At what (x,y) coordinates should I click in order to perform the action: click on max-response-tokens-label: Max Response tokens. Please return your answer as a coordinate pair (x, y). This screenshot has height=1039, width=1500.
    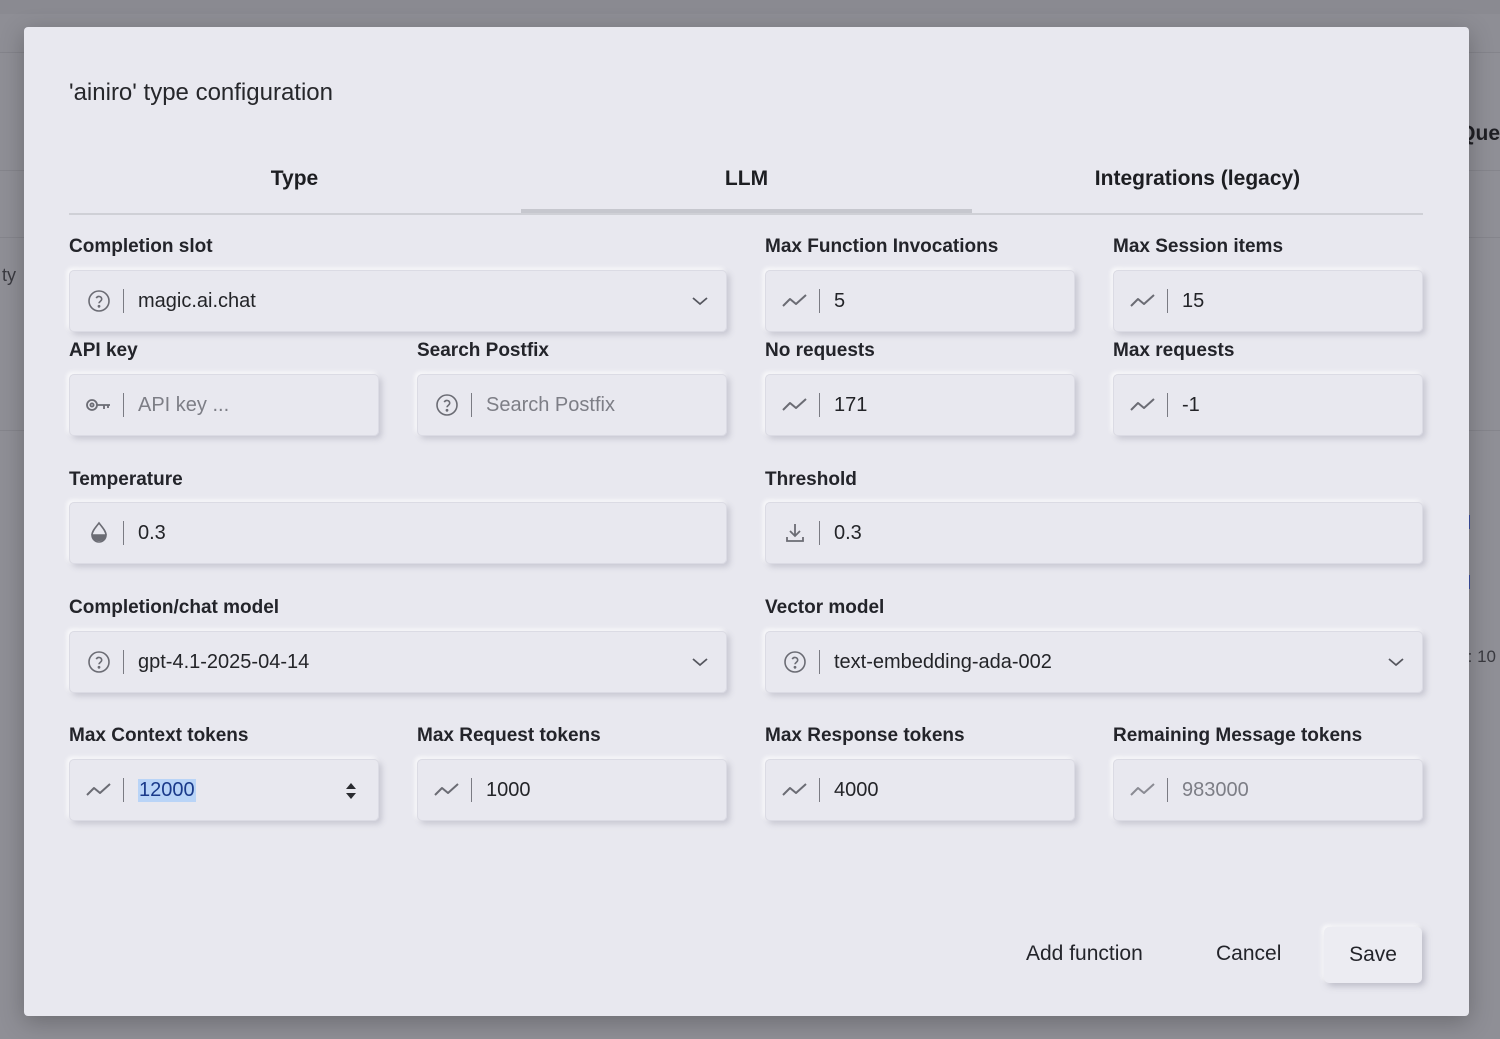
    Looking at the image, I should click on (865, 735).